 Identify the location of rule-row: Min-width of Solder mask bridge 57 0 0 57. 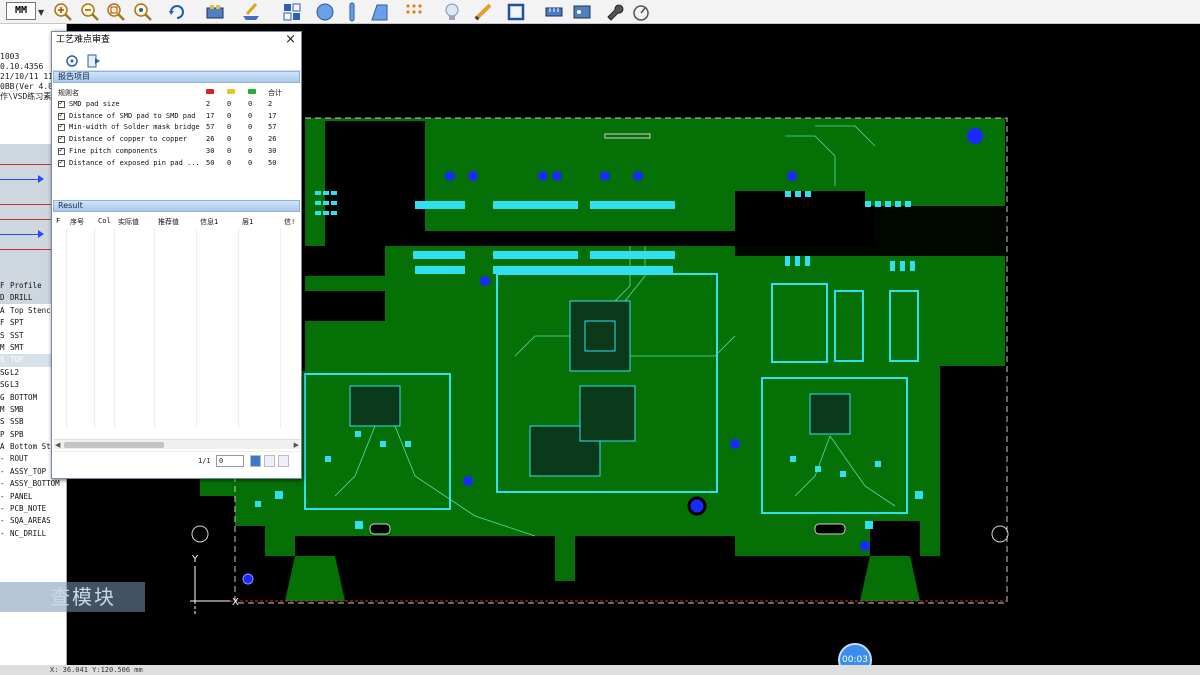
(176, 128).